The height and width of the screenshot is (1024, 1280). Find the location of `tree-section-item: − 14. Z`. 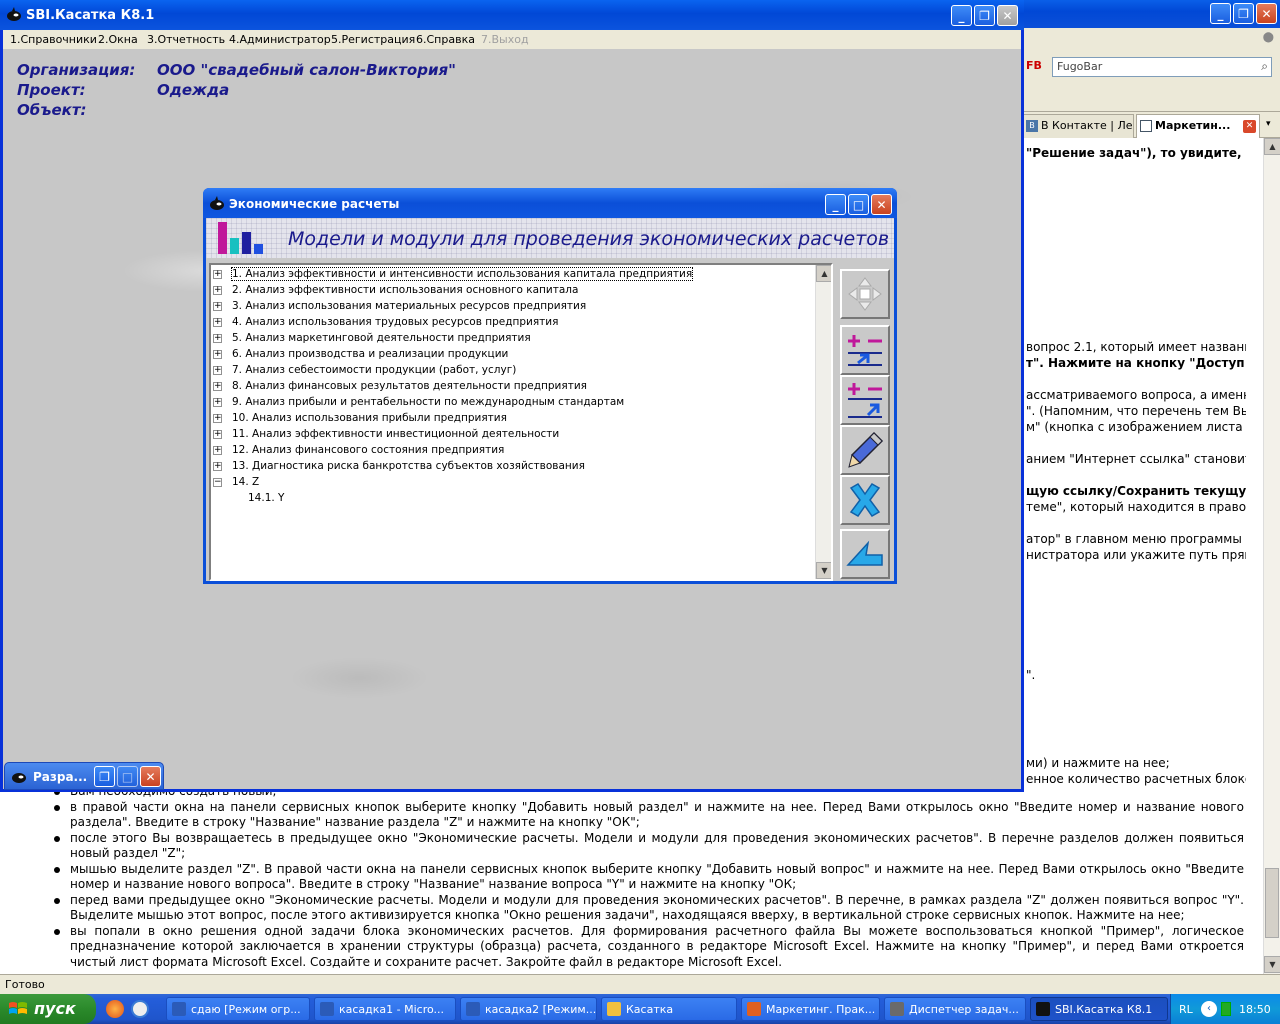

tree-section-item: − 14. Z is located at coordinates (511, 483).